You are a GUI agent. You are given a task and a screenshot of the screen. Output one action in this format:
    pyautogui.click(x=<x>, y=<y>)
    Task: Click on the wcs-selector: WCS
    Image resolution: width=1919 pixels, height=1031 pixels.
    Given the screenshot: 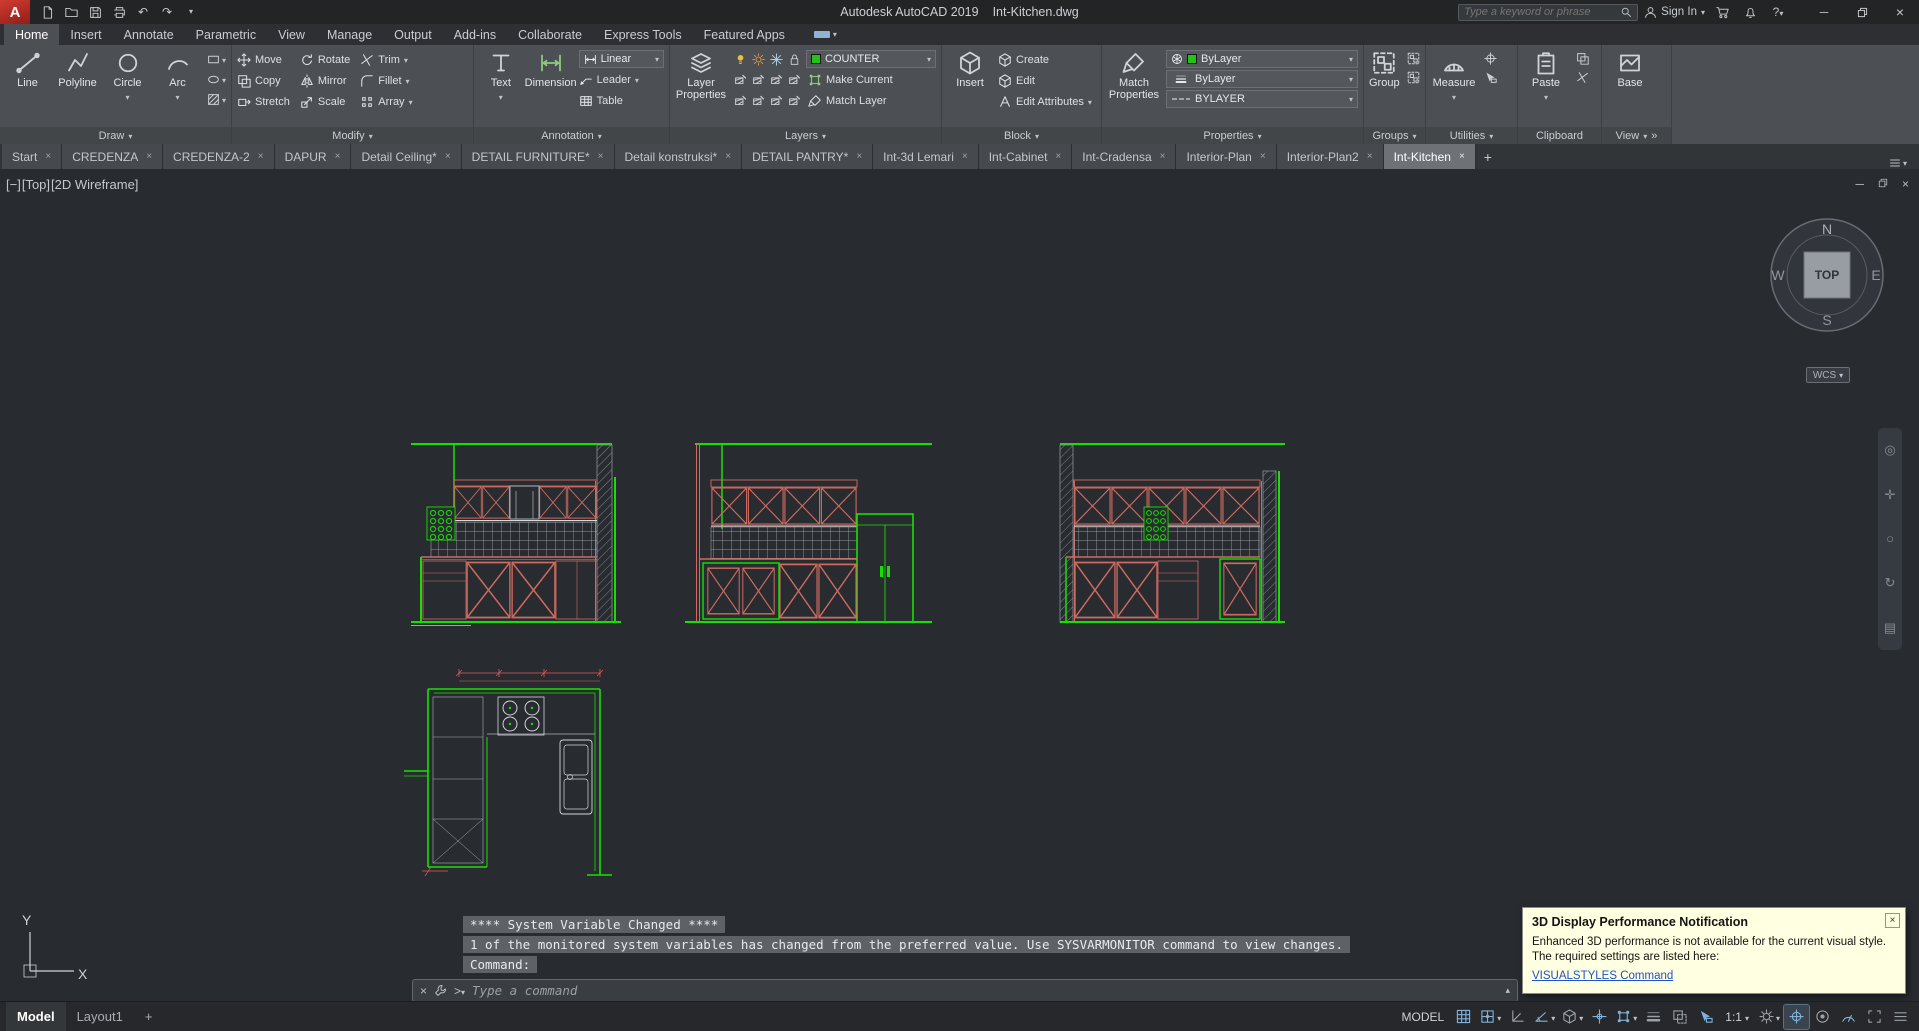 What is the action you would take?
    pyautogui.click(x=1828, y=375)
    